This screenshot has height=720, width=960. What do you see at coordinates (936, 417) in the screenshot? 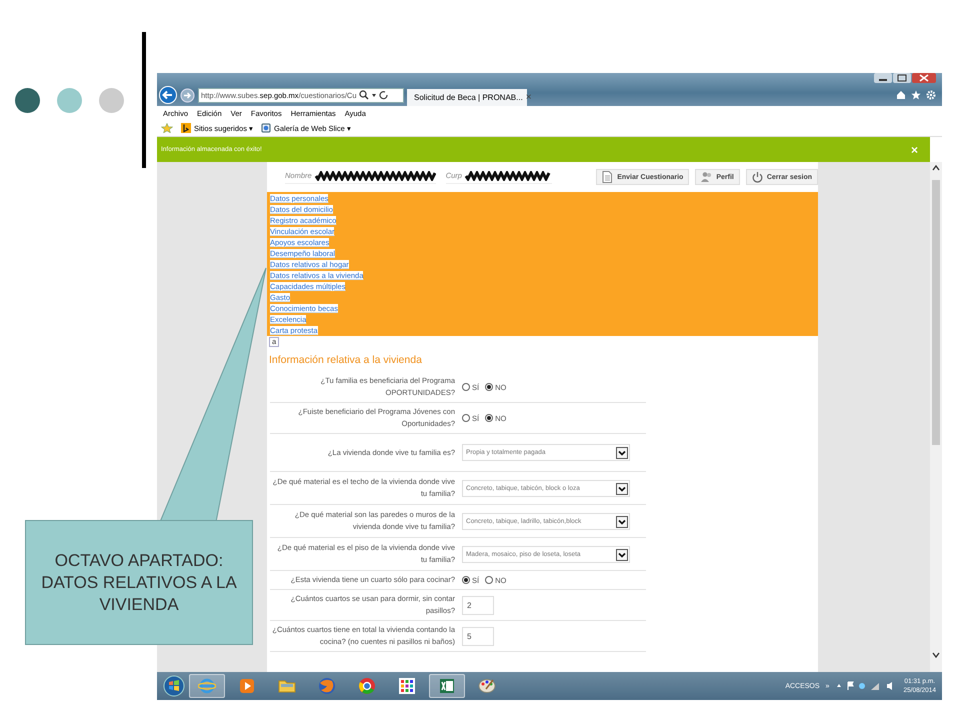
I see `scrollbar` at bounding box center [936, 417].